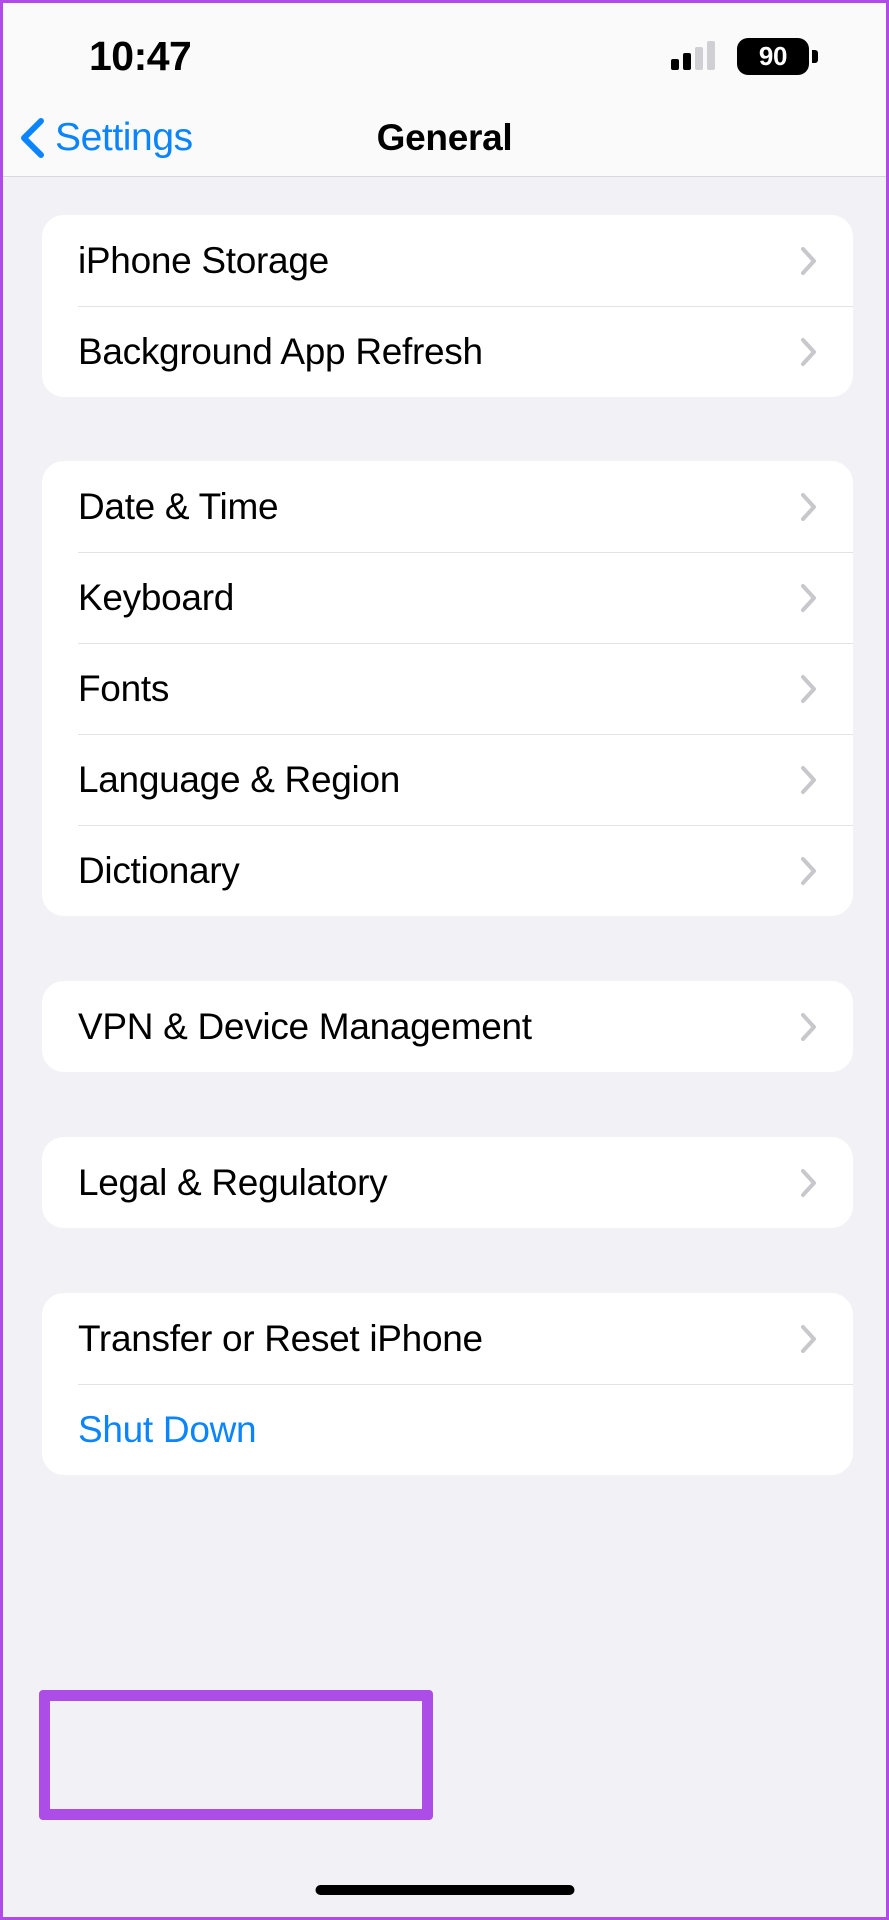 This screenshot has height=1920, width=889. I want to click on settings-group-legal: Legal & Regulatory, so click(447, 1182).